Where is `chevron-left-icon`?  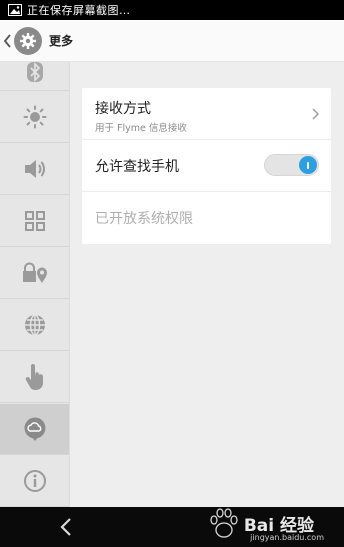
chevron-left-icon is located at coordinates (8, 41).